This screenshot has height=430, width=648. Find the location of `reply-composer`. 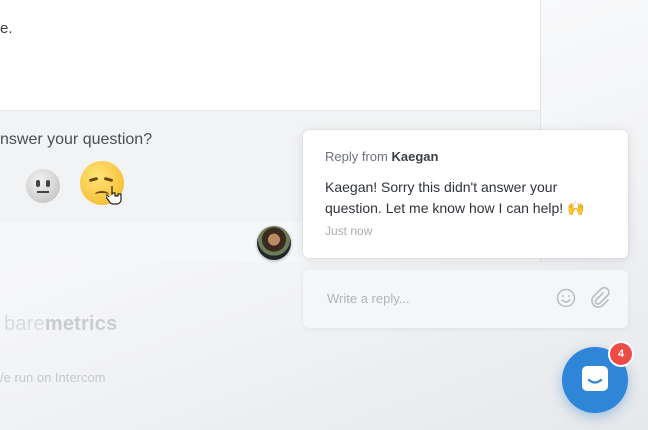

reply-composer is located at coordinates (465, 299).